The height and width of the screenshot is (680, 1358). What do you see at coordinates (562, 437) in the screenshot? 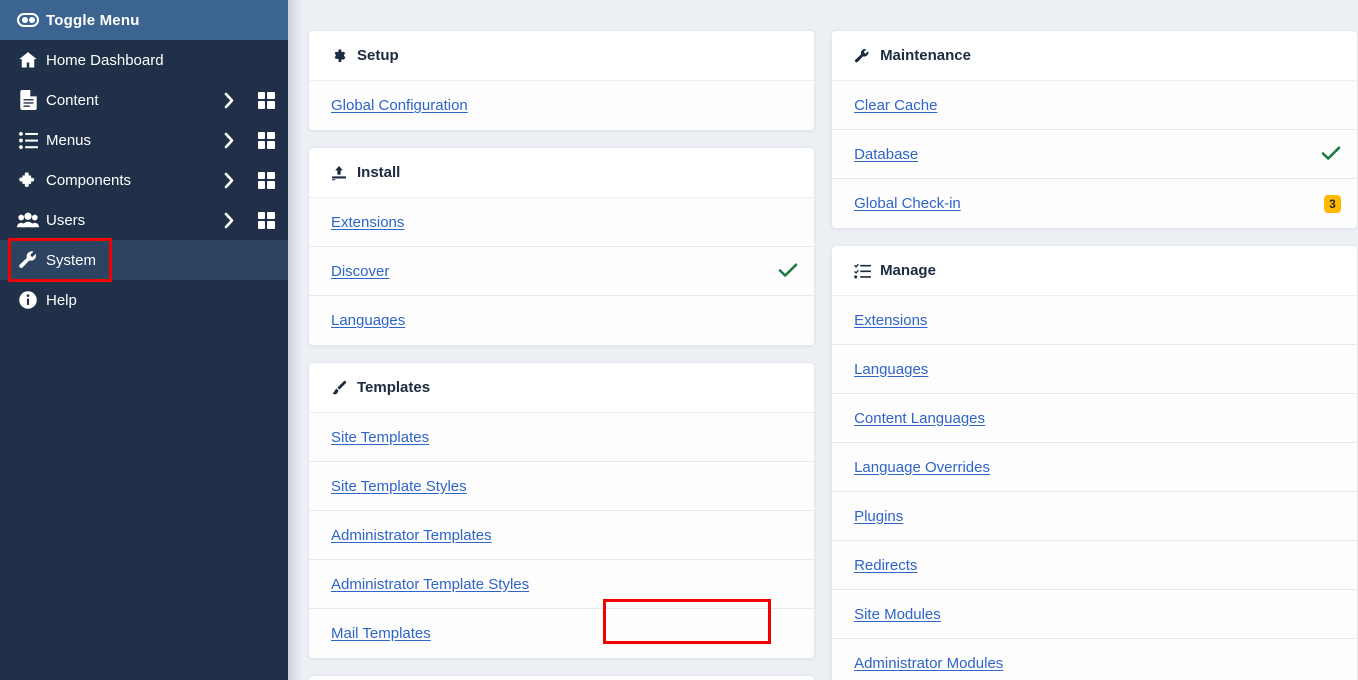
I see `row-site-templates: Site Templates` at bounding box center [562, 437].